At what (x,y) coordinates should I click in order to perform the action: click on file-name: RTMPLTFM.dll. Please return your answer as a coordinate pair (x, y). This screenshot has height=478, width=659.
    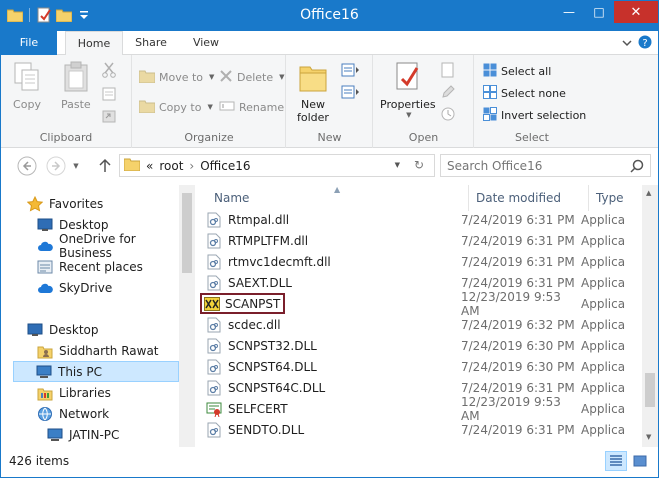
    Looking at the image, I should click on (268, 240).